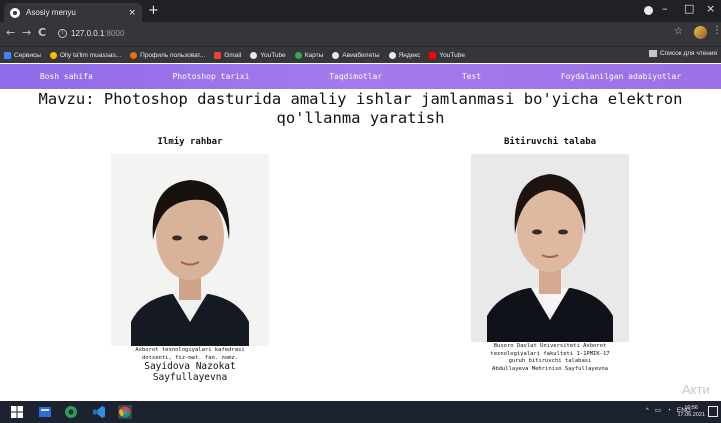 This screenshot has width=721, height=423. Describe the element at coordinates (647, 410) in the screenshot. I see `chevron-up-icon: ^` at that location.